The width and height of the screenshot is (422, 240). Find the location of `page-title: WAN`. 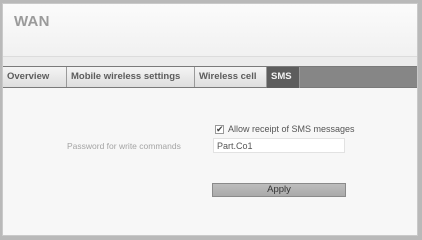

page-title: WAN is located at coordinates (32, 21).